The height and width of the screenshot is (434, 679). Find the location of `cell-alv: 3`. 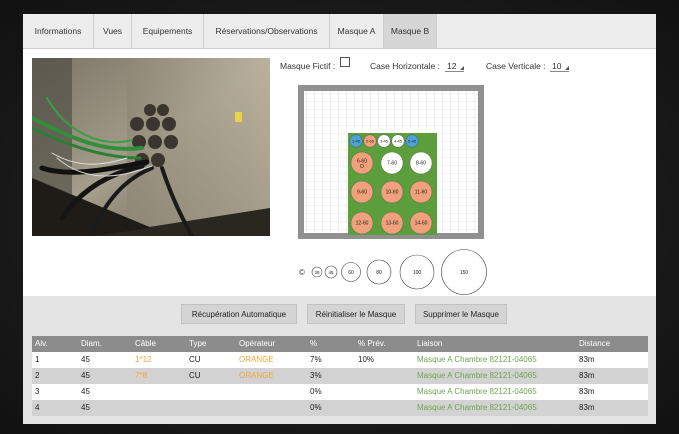

cell-alv: 3 is located at coordinates (37, 391).